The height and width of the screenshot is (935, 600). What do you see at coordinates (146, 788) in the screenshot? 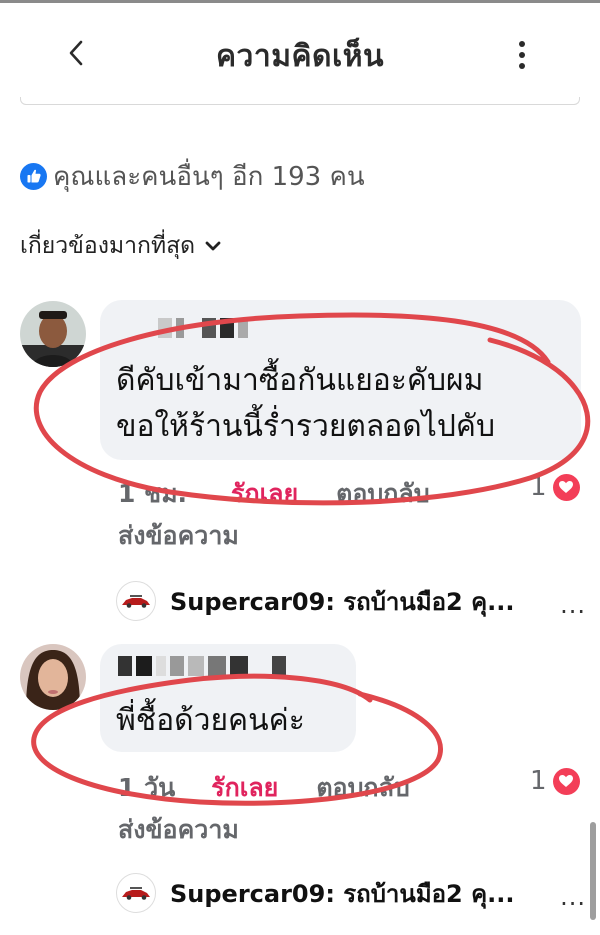
I see `comment-time: 1 วัน` at bounding box center [146, 788].